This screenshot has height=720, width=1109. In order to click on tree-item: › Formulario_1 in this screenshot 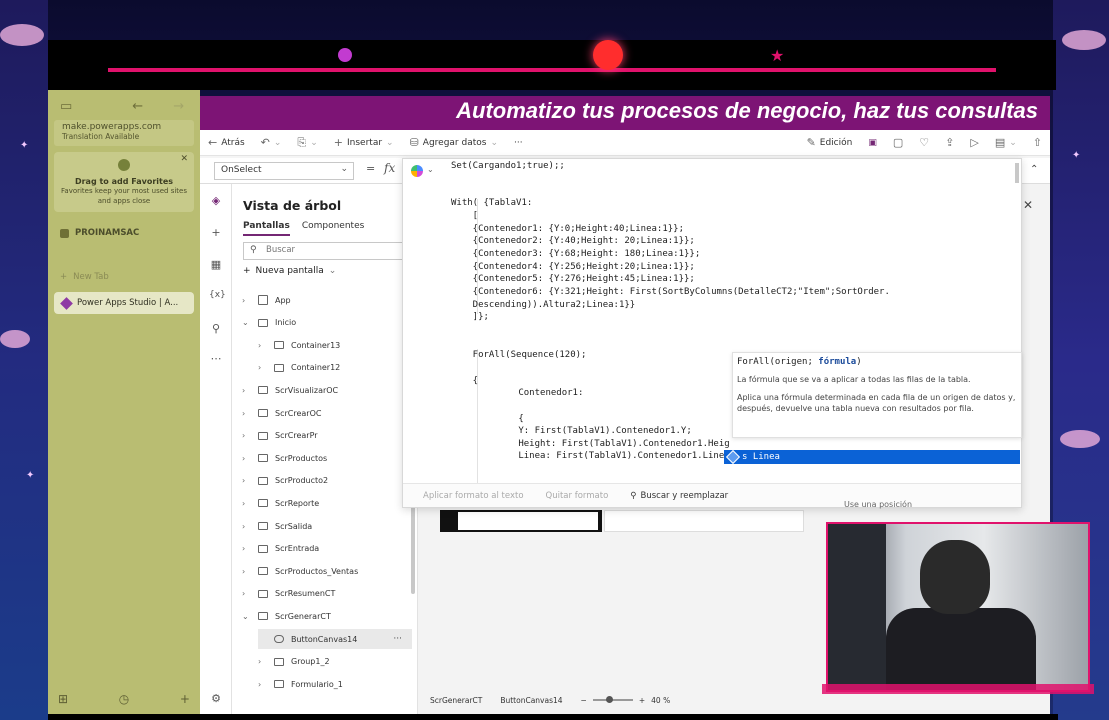, I will do `click(335, 684)`.